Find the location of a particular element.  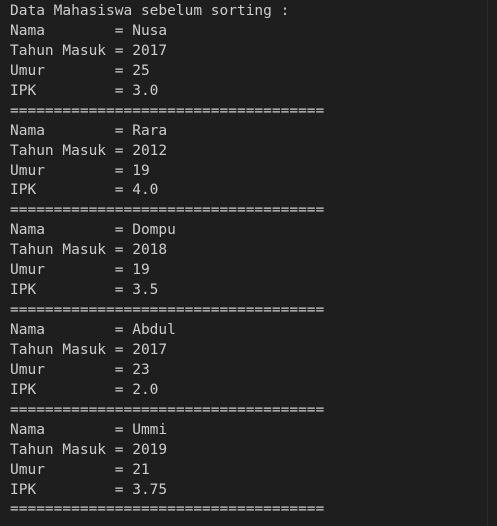

record-nama-line: Nama = Ummi is located at coordinates (253, 431).